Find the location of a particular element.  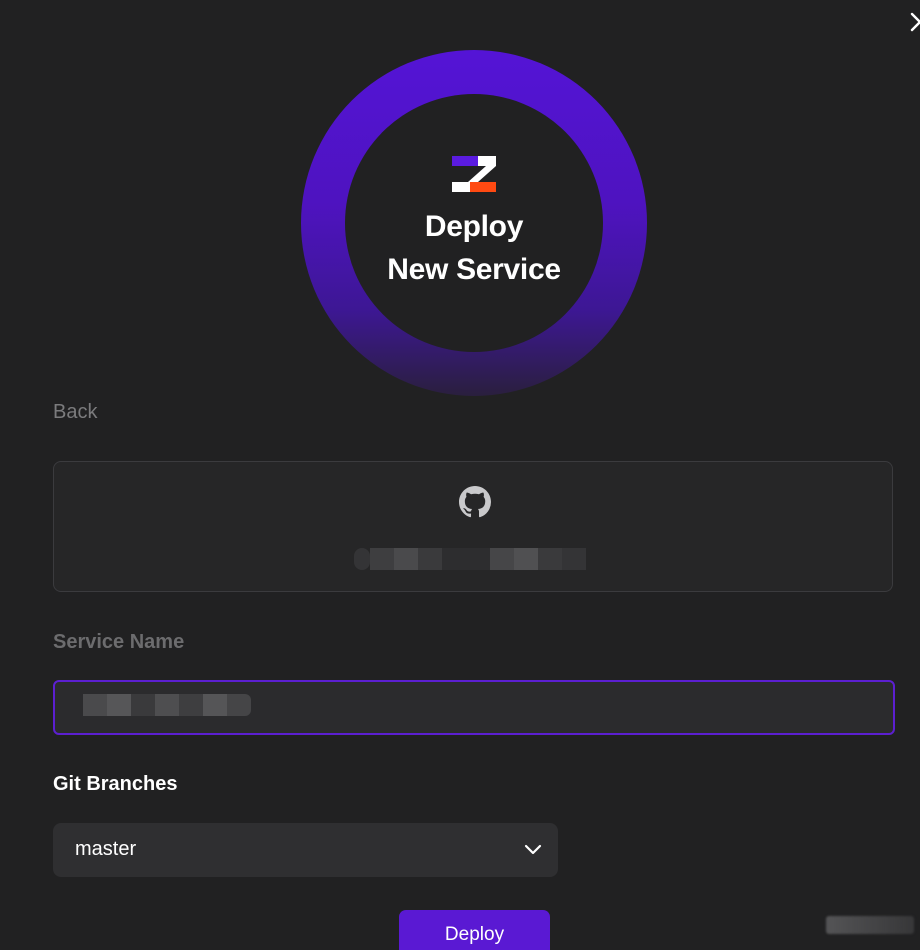

service-name-value-redacted is located at coordinates (168, 705).